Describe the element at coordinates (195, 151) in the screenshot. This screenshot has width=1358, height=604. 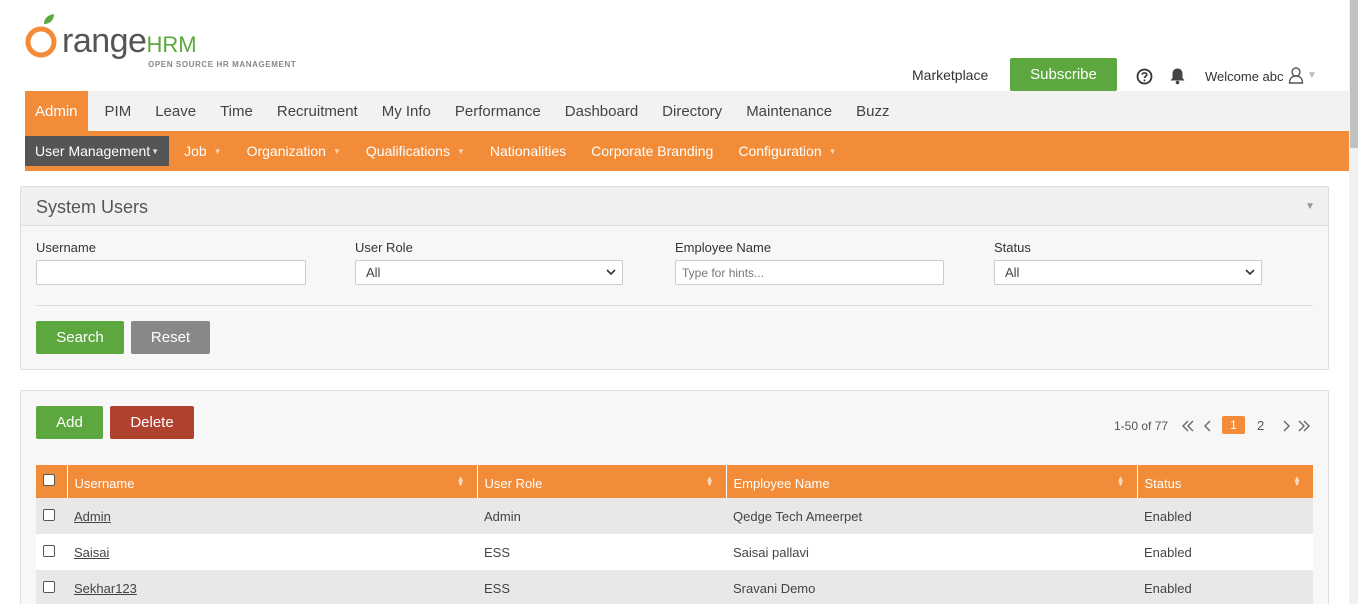
I see `sub-menu-label: Job` at that location.